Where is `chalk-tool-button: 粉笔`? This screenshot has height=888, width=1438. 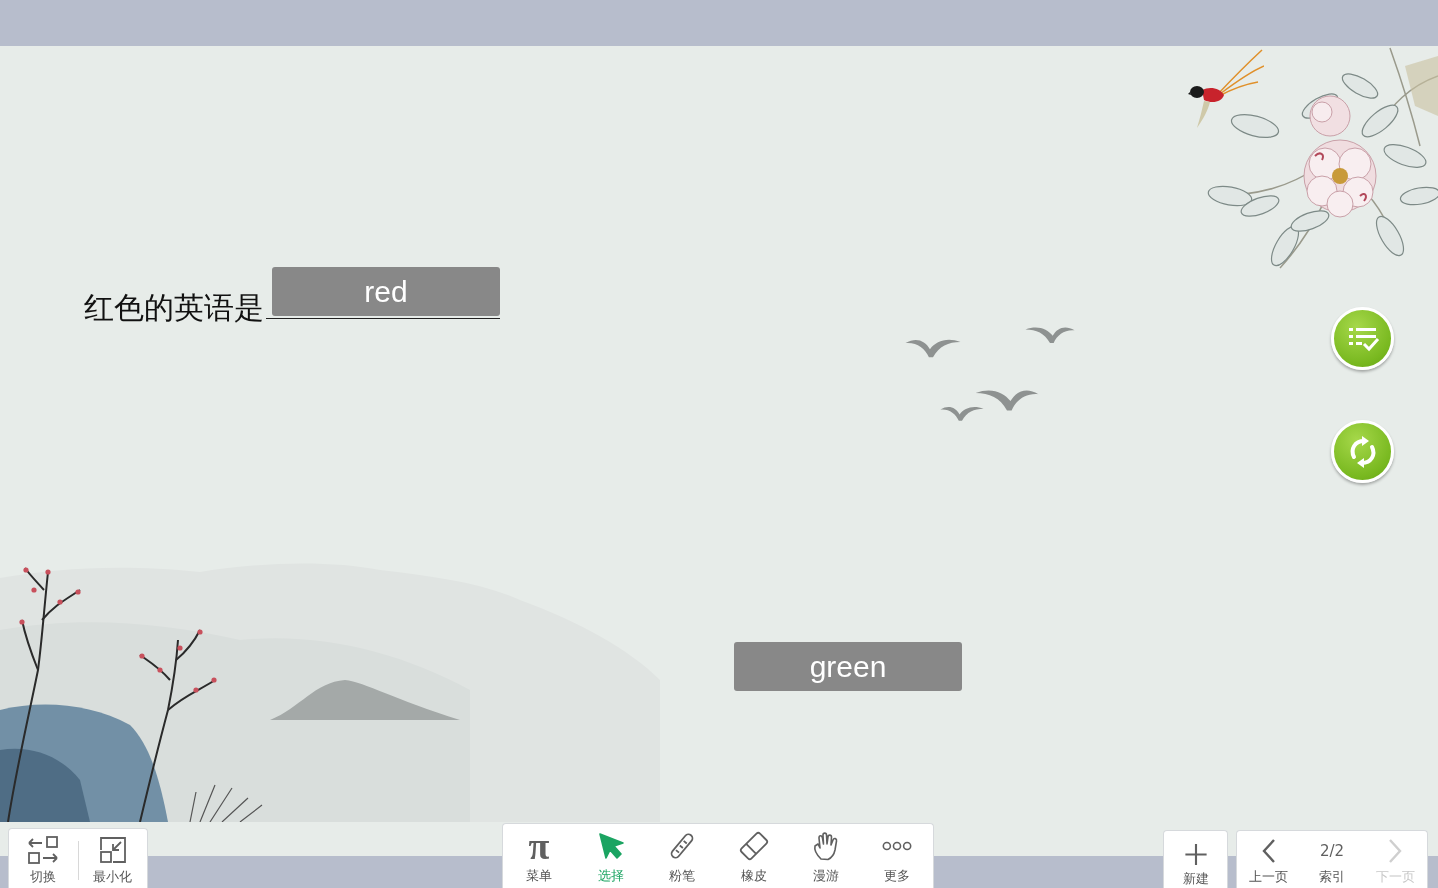 chalk-tool-button: 粉笔 is located at coordinates (682, 856).